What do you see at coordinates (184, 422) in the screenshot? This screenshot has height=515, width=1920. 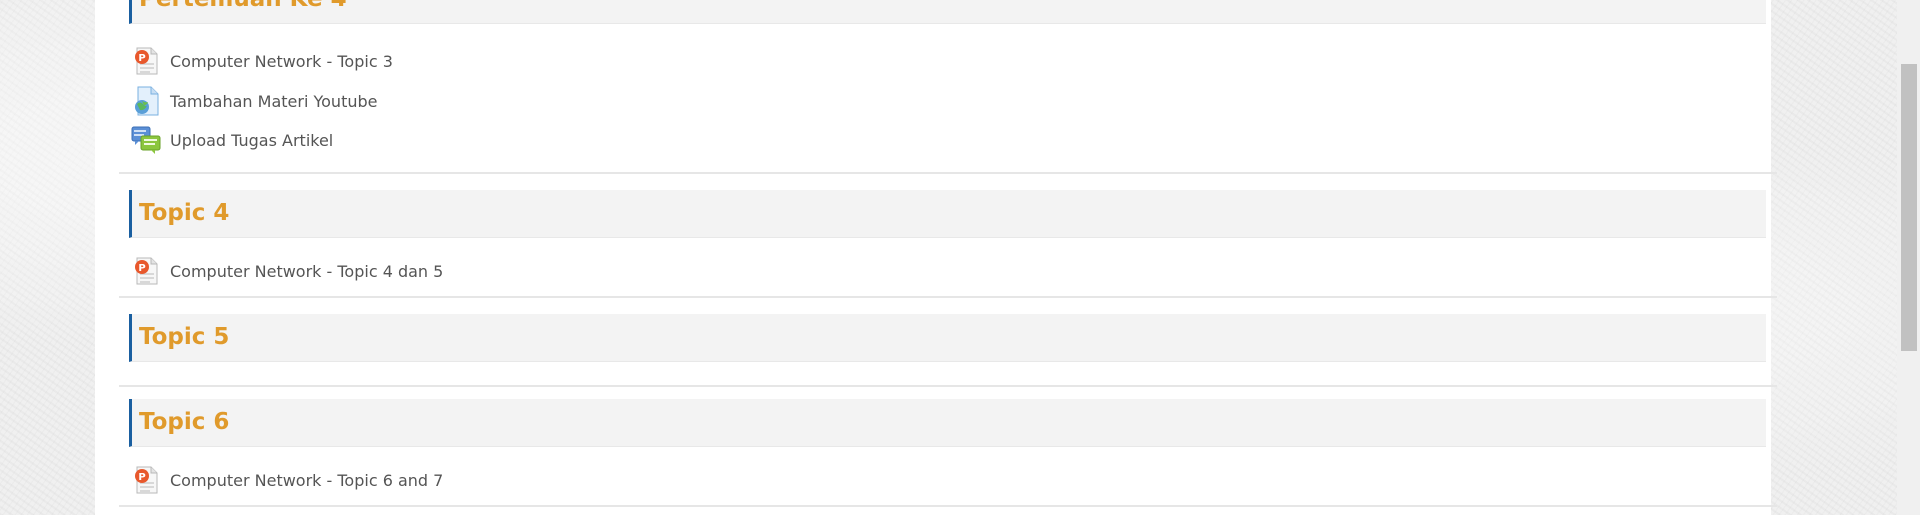 I see `section-title: Topic 6` at bounding box center [184, 422].